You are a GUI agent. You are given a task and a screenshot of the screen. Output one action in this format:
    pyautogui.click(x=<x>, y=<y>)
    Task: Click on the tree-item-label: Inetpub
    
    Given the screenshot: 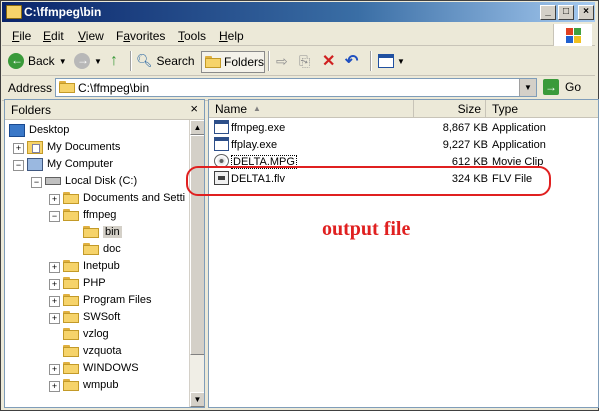 What is the action you would take?
    pyautogui.click(x=101, y=266)
    